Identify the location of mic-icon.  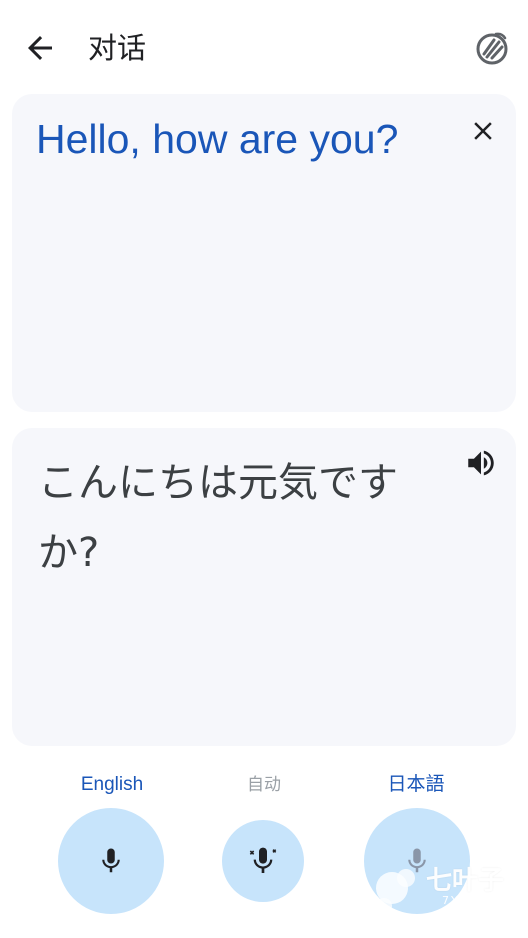
(111, 860).